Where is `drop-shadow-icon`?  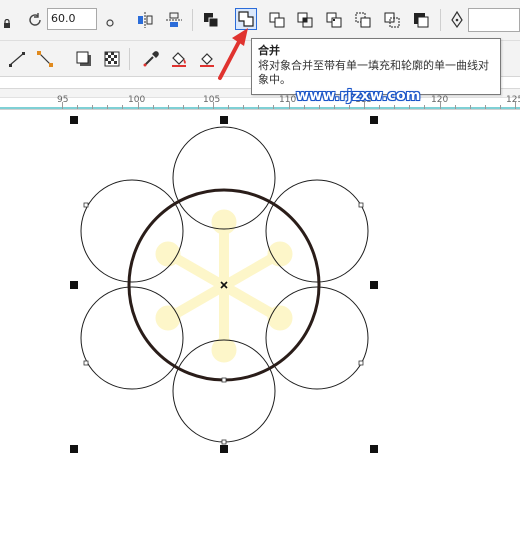
drop-shadow-icon is located at coordinates (84, 59).